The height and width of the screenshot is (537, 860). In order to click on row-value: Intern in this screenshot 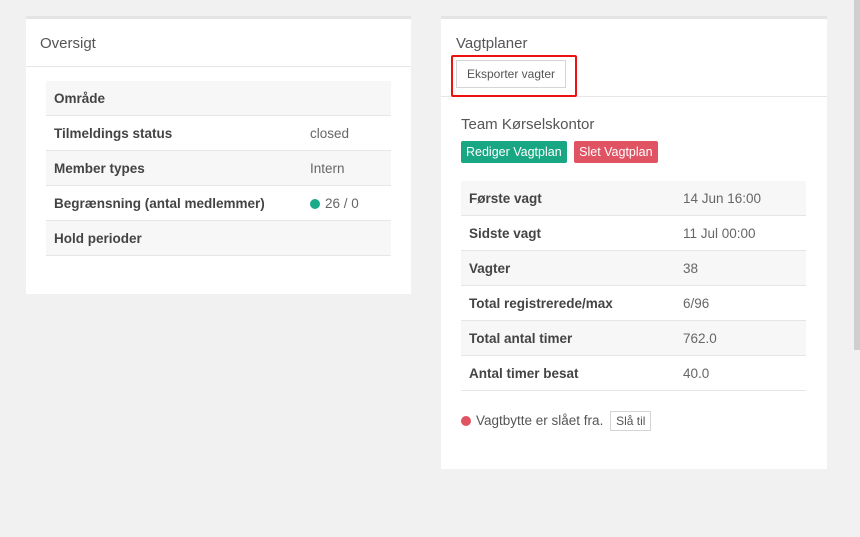, I will do `click(346, 168)`.